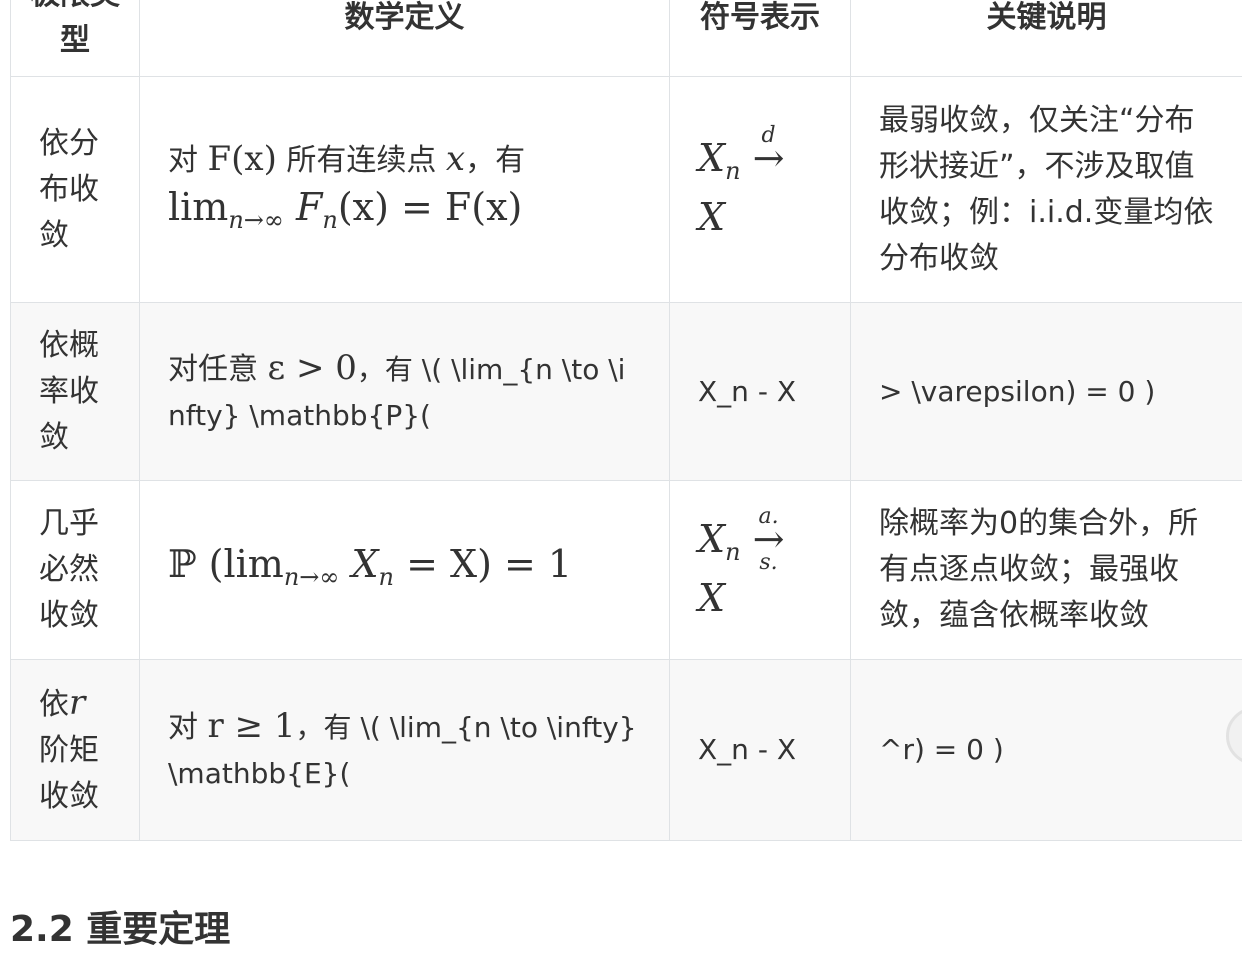 Image resolution: width=1242 pixels, height=960 pixels. I want to click on def-text: ，有, so click(495, 160).